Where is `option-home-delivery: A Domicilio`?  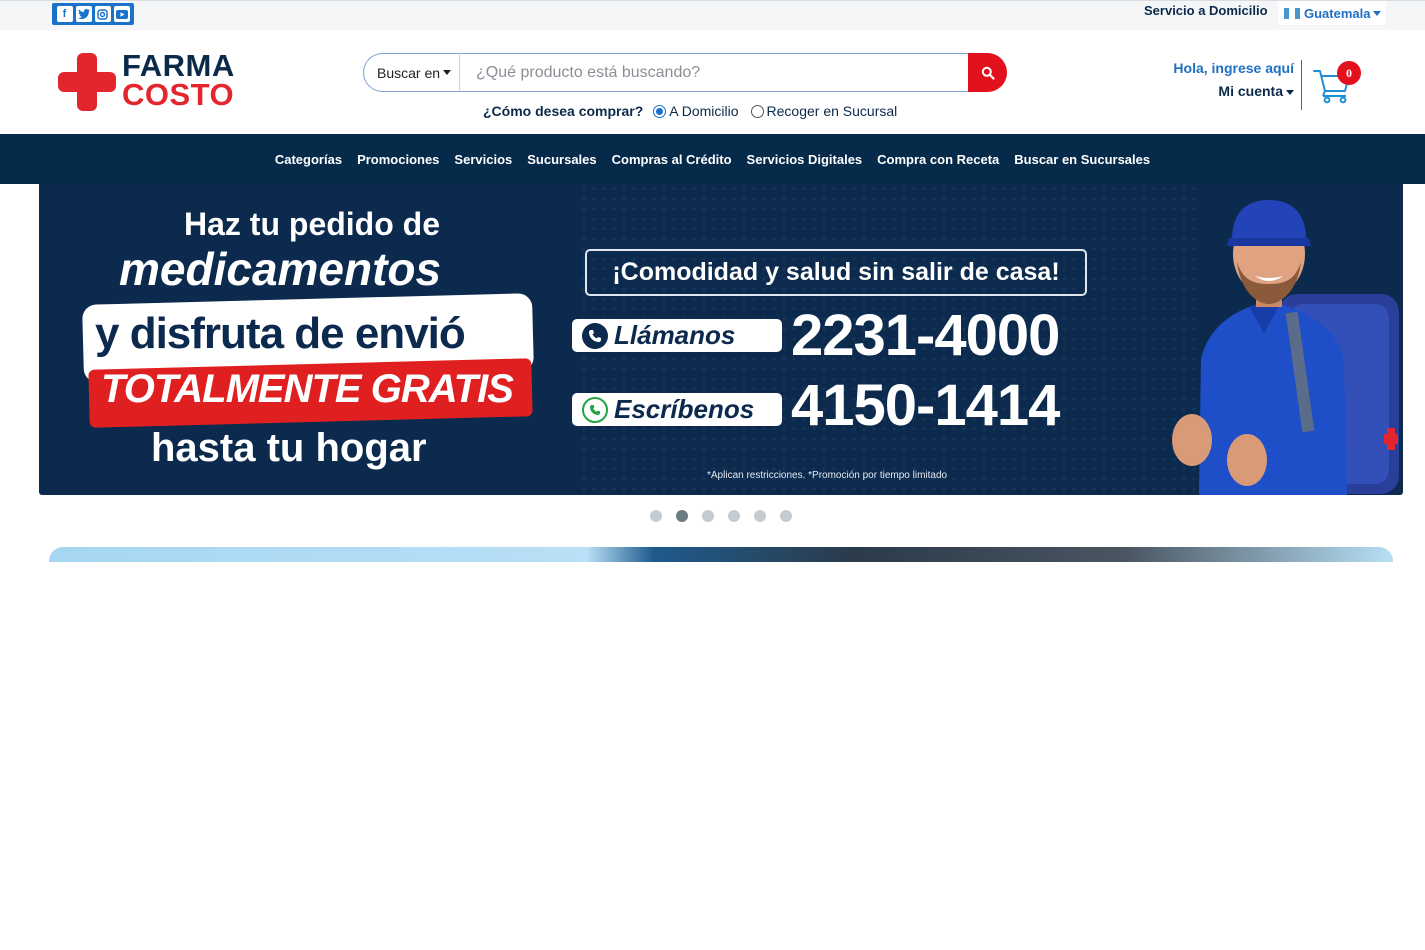
option-home-delivery: A Domicilio is located at coordinates (696, 111).